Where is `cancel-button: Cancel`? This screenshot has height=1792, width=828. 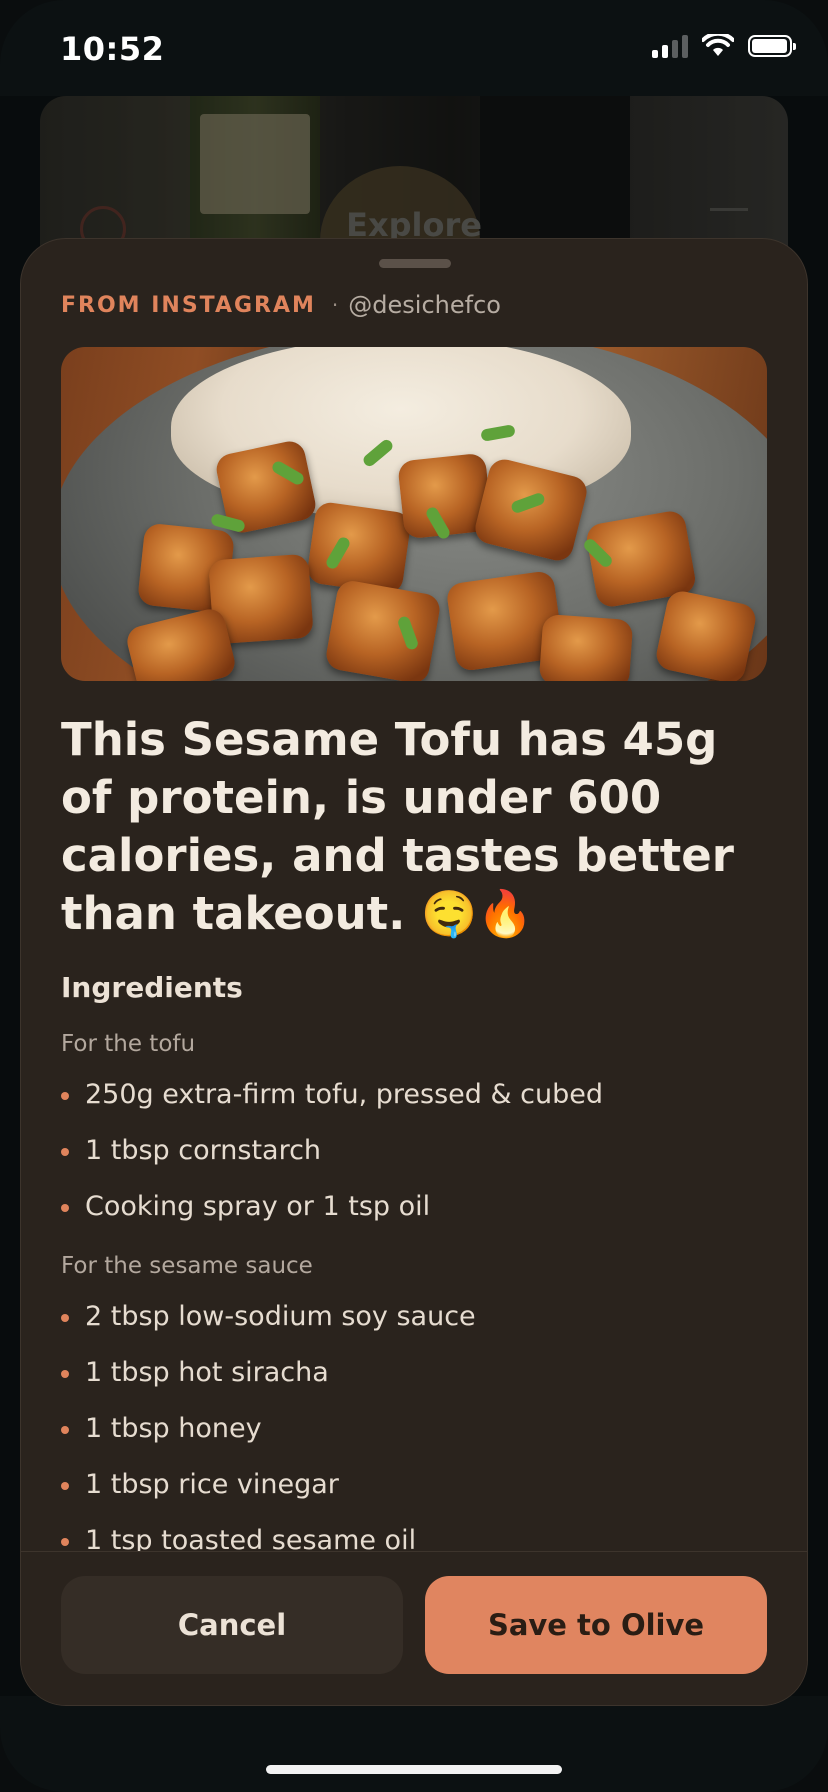
cancel-button: Cancel is located at coordinates (232, 1625).